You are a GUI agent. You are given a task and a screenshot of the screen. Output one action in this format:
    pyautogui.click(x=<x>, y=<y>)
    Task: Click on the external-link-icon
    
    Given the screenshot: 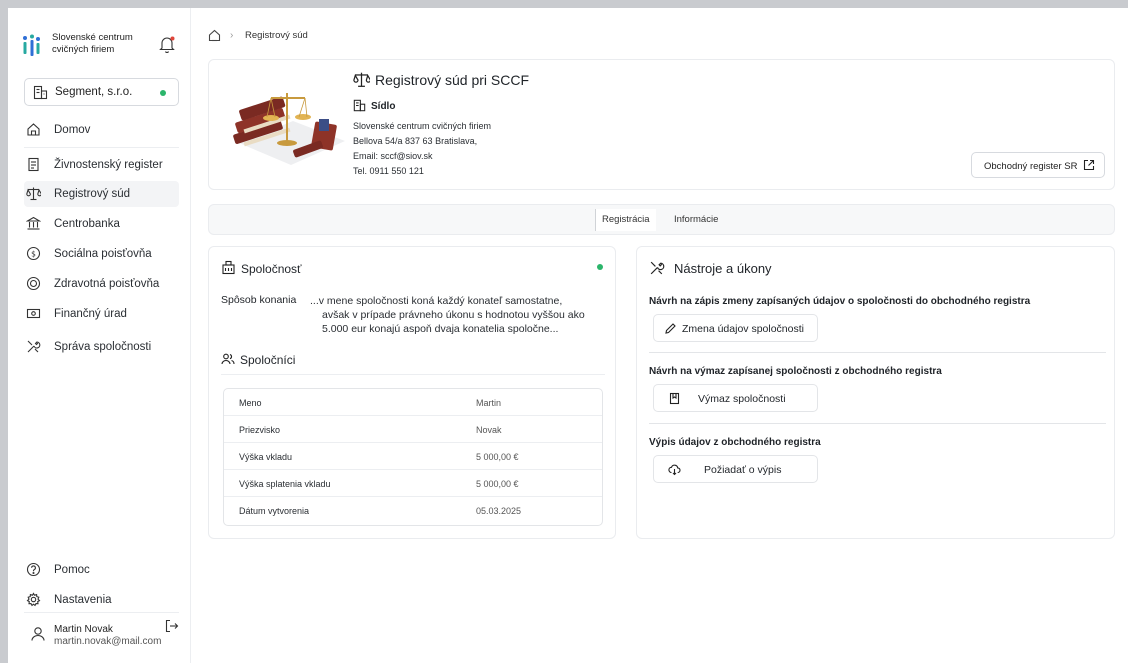 What is the action you would take?
    pyautogui.click(x=1089, y=165)
    